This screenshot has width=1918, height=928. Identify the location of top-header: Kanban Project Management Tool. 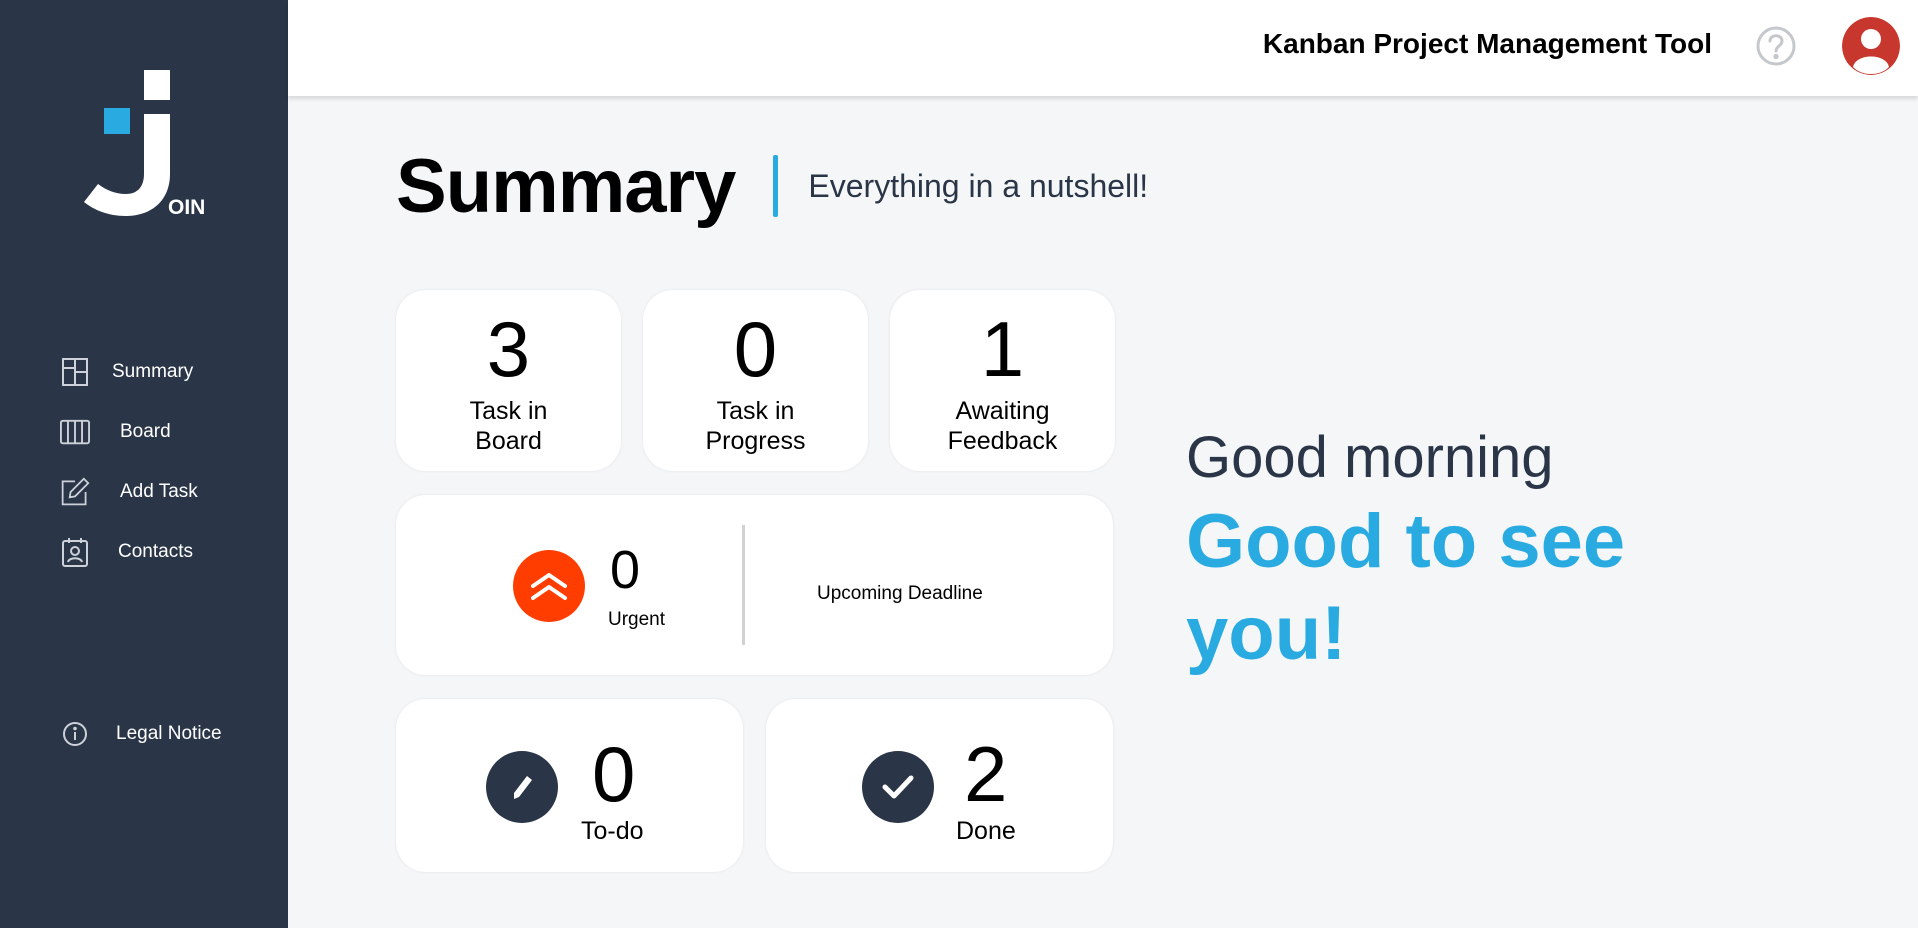
(1103, 48).